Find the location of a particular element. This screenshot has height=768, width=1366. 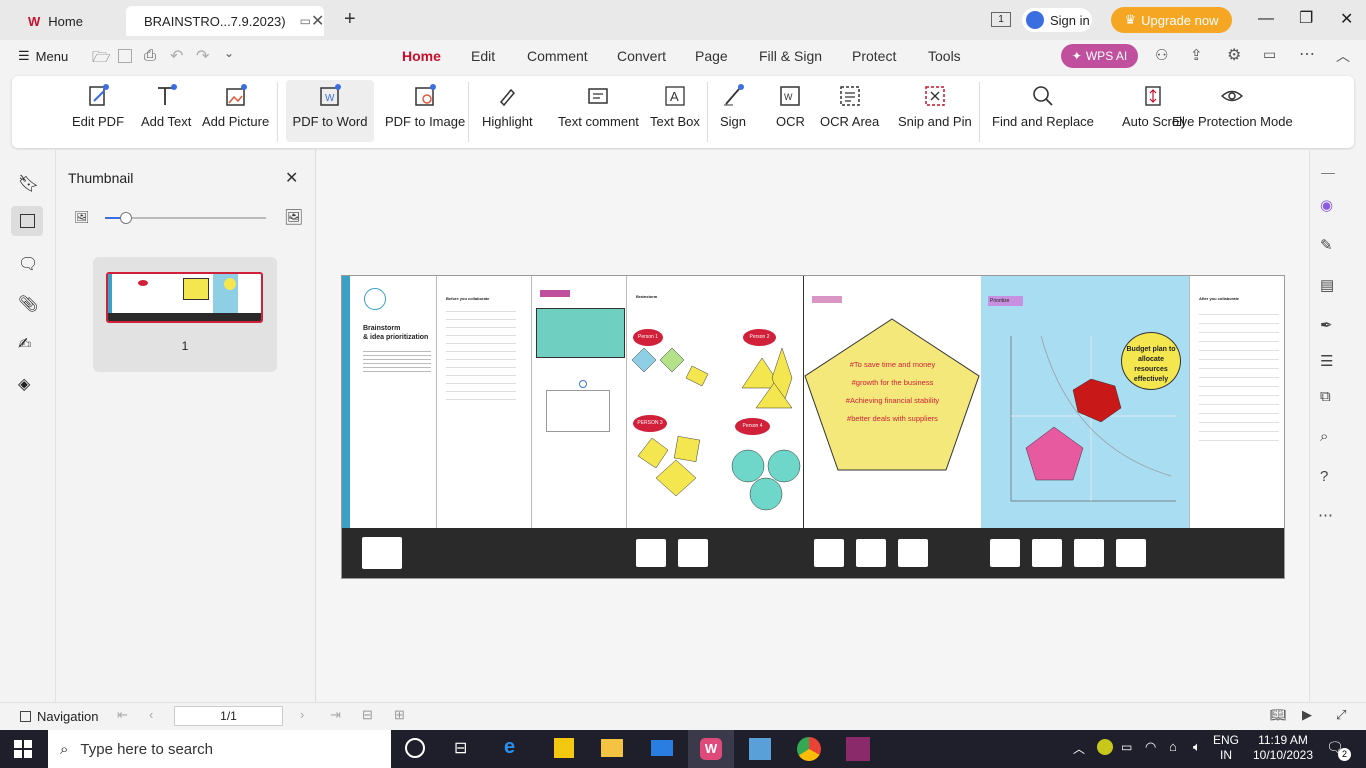

pdf-to-image-button: PDF to Image is located at coordinates (425, 112).